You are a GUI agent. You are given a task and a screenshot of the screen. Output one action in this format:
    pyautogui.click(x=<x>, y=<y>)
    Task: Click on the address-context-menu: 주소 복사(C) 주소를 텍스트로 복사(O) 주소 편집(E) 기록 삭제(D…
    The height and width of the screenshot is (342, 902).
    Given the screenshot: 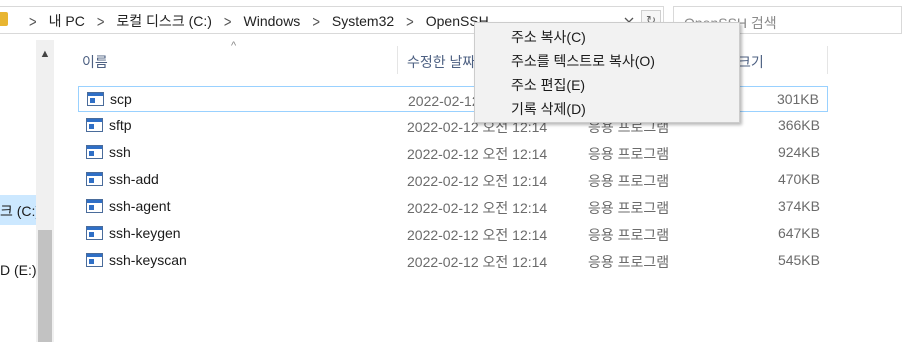 What is the action you would take?
    pyautogui.click(x=607, y=72)
    